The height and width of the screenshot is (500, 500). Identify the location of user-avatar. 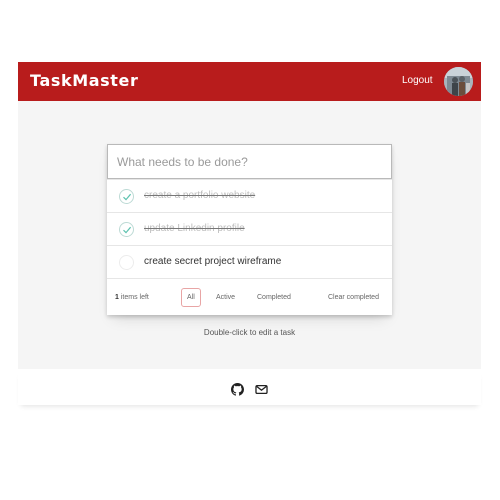
(458, 81).